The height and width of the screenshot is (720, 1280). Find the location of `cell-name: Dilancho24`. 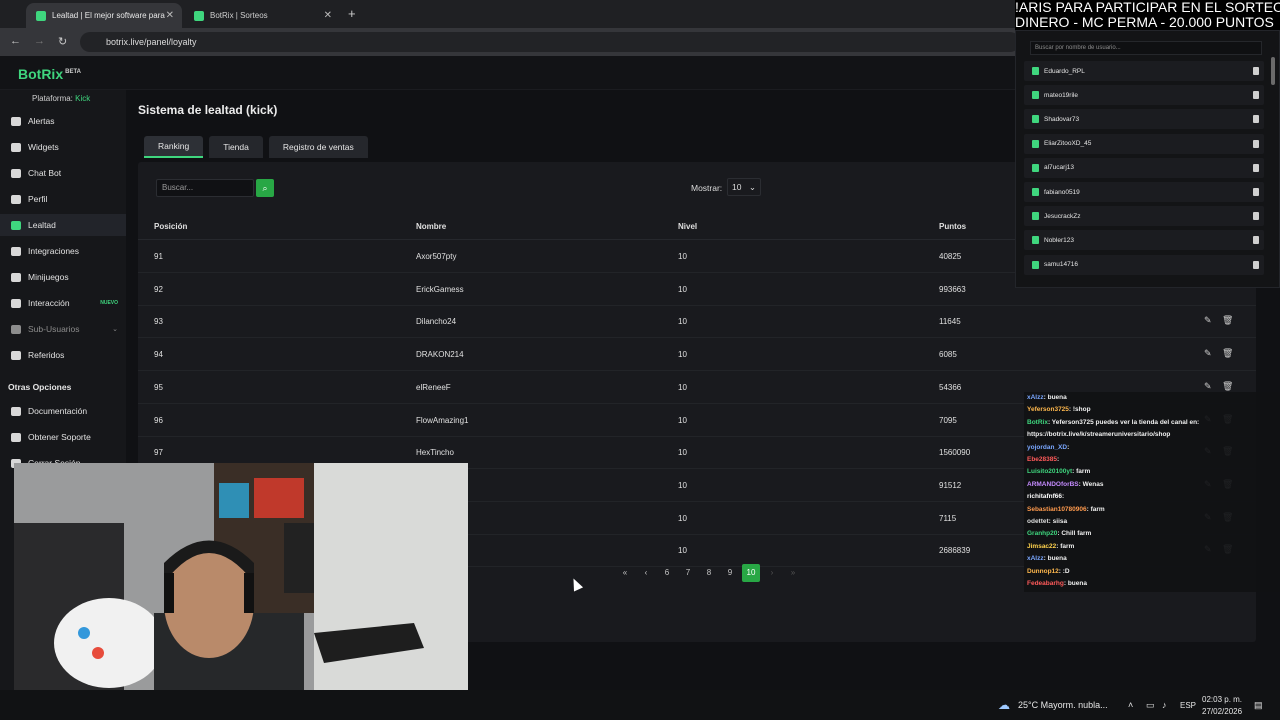

cell-name: Dilancho24 is located at coordinates (436, 322).